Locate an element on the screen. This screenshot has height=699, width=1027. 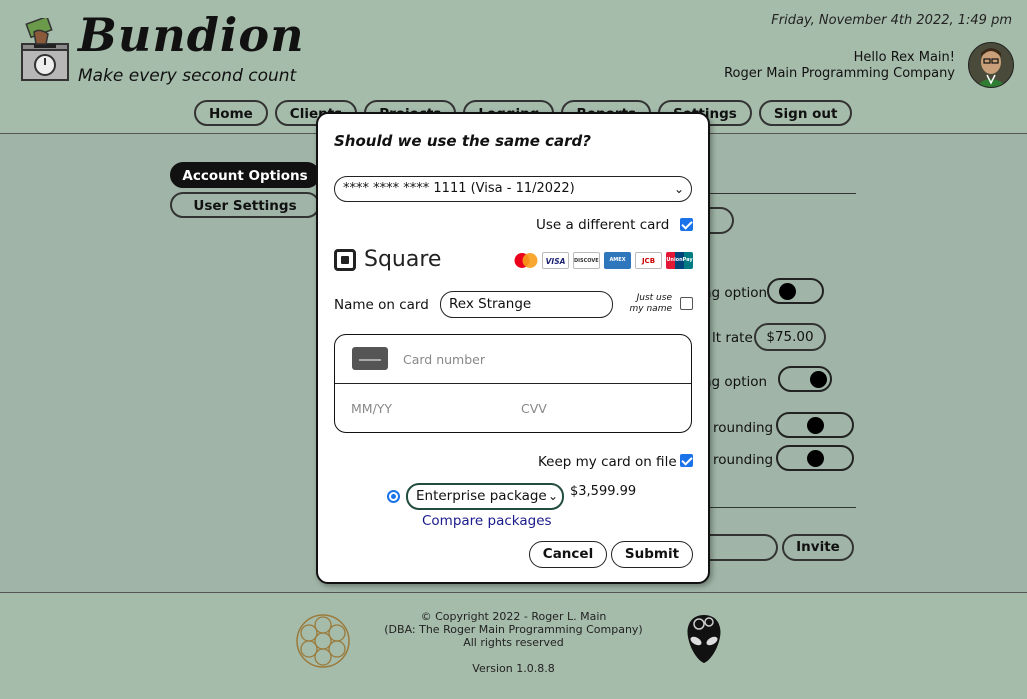
just-use-my-name-checkbox is located at coordinates (686, 303).